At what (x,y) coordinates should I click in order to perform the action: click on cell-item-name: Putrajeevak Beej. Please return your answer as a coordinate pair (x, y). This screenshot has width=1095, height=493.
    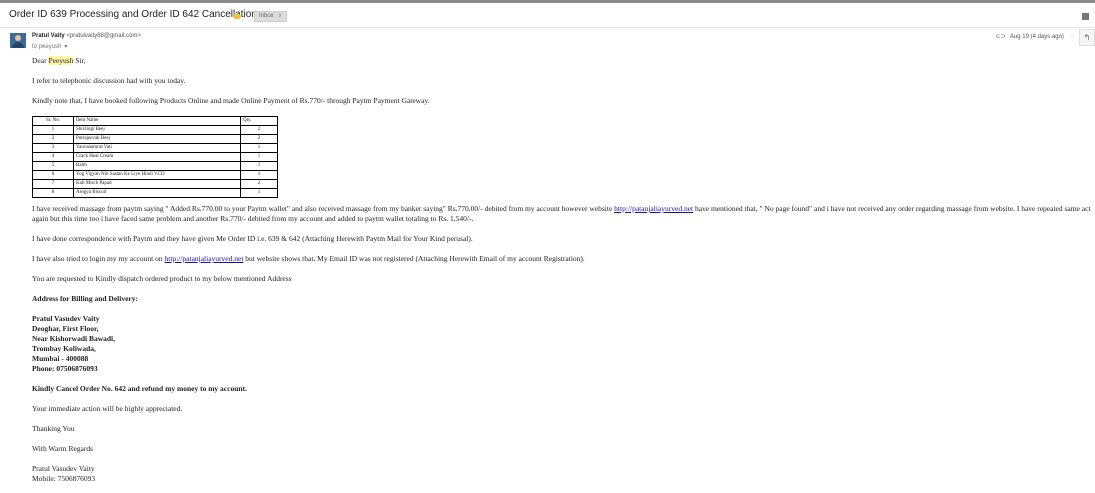
    Looking at the image, I should click on (157, 139).